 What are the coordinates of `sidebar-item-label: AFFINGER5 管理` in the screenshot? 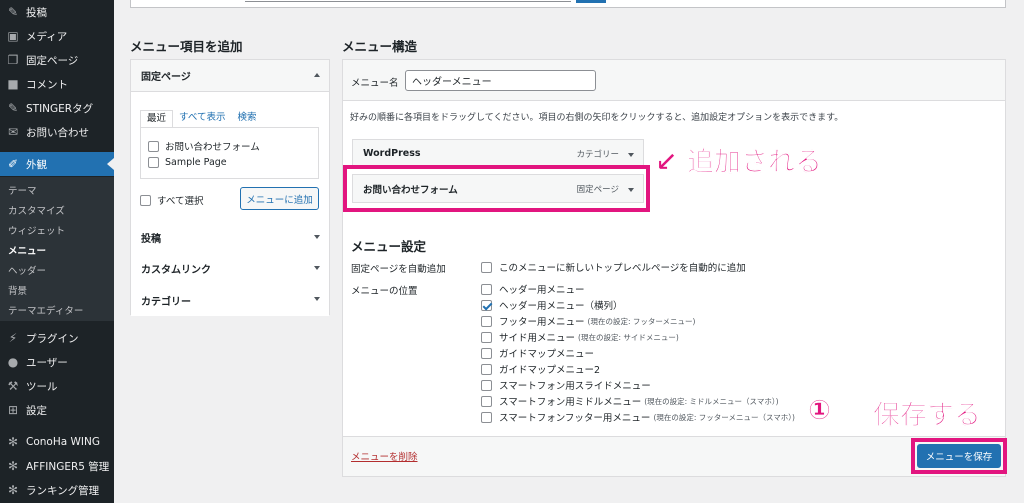 It's located at (68, 466).